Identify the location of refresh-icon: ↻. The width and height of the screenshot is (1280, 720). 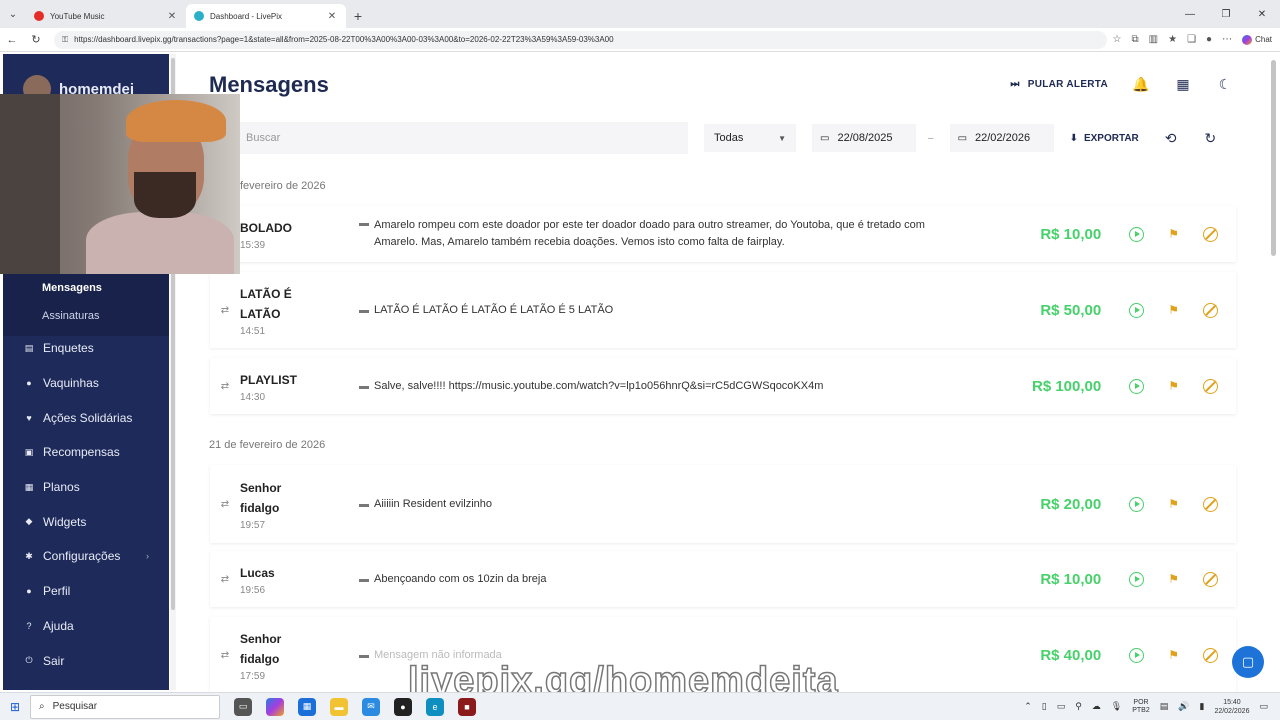
(1211, 138).